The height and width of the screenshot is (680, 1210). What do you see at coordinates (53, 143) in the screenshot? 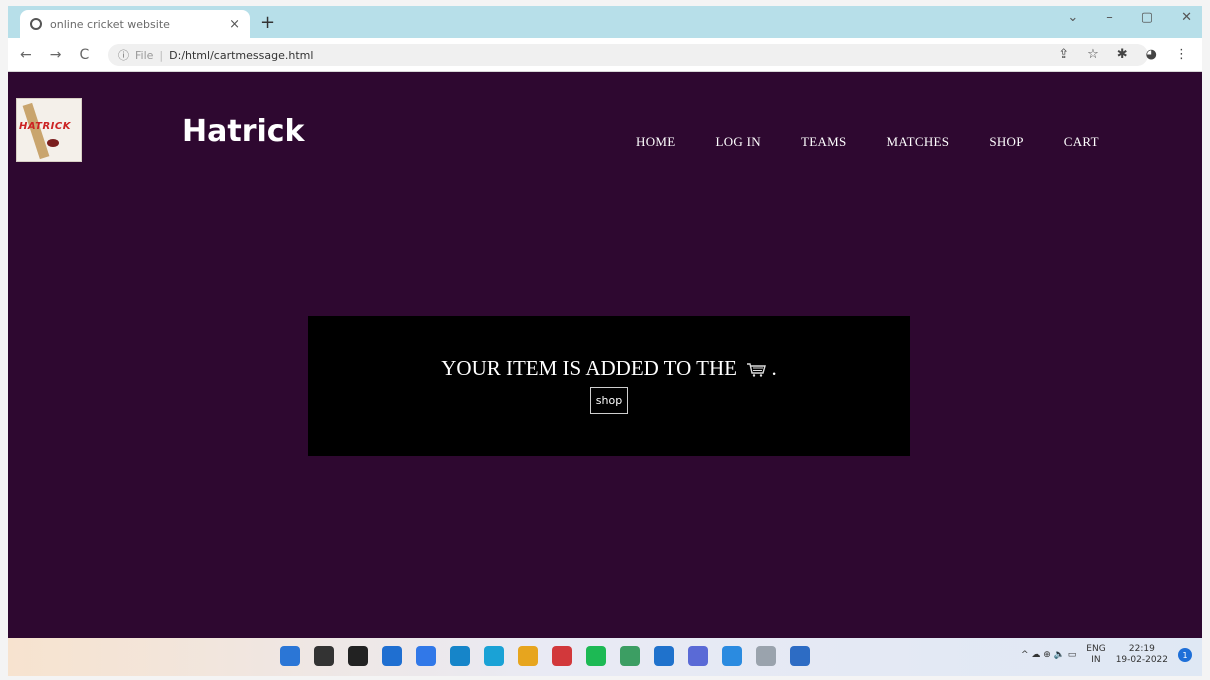
I see `cricket-ball-icon` at bounding box center [53, 143].